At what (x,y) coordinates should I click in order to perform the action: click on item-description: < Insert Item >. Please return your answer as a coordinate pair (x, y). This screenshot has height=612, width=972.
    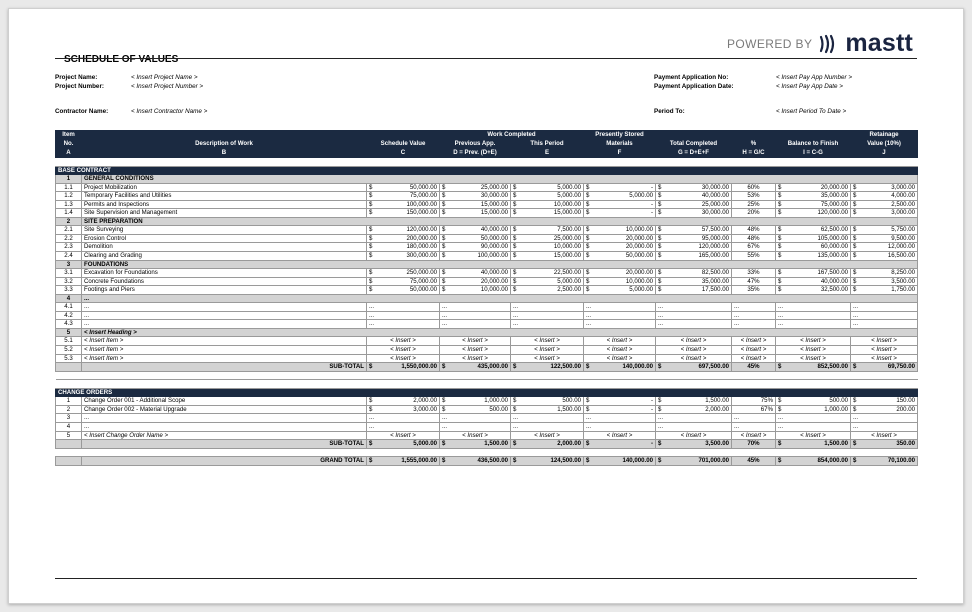
    Looking at the image, I should click on (224, 350).